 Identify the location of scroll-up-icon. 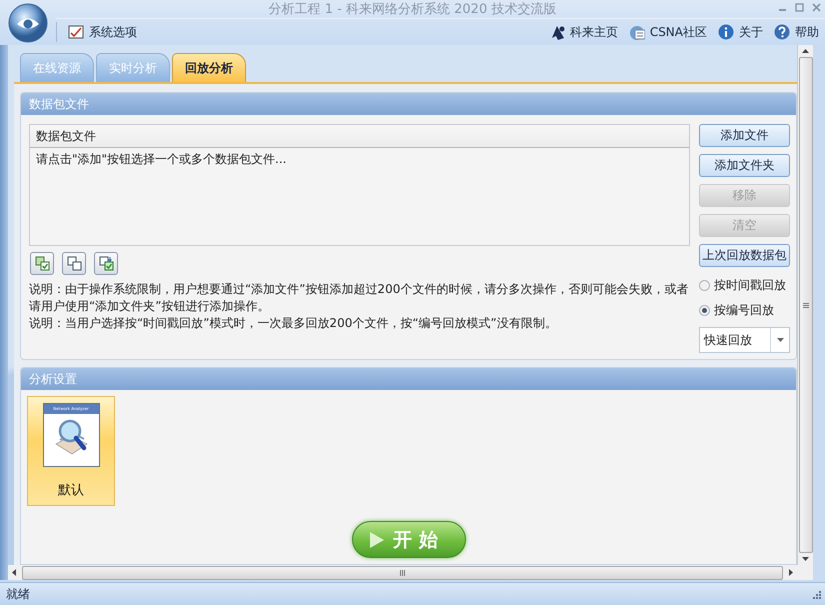
(805, 51).